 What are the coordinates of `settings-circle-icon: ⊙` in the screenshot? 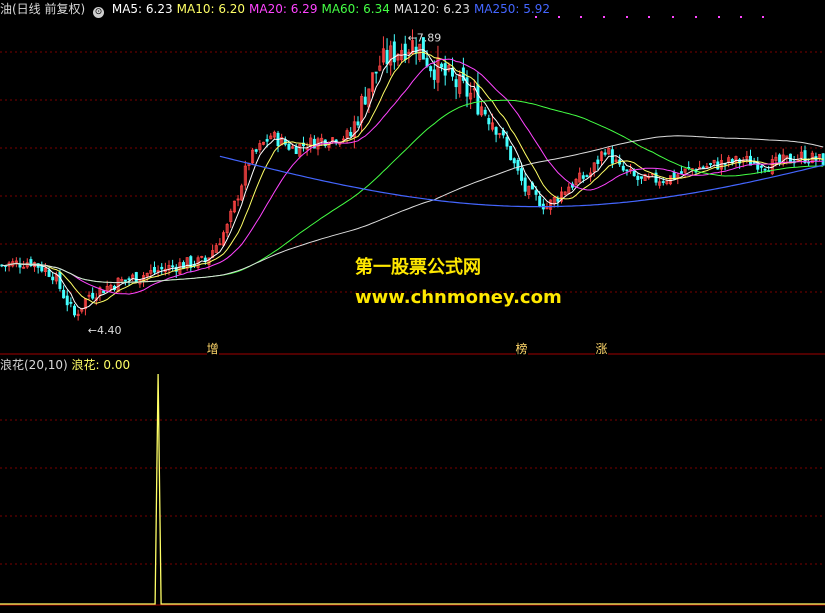 It's located at (99, 12).